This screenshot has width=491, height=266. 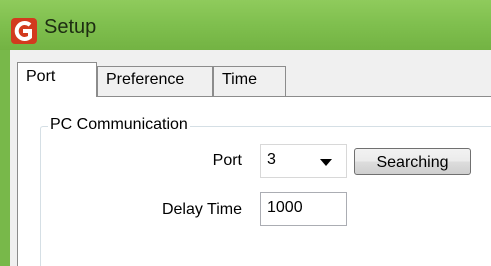 What do you see at coordinates (57, 79) in the screenshot?
I see `tab-port: Port` at bounding box center [57, 79].